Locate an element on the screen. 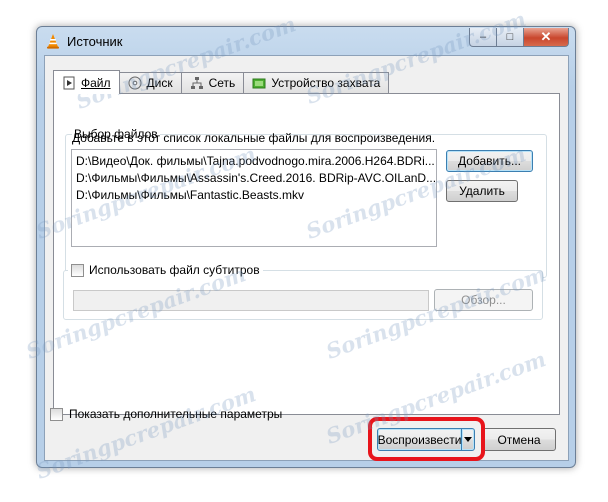 The height and width of the screenshot is (502, 608). tab-capture-device: Устройство захвата is located at coordinates (316, 82).